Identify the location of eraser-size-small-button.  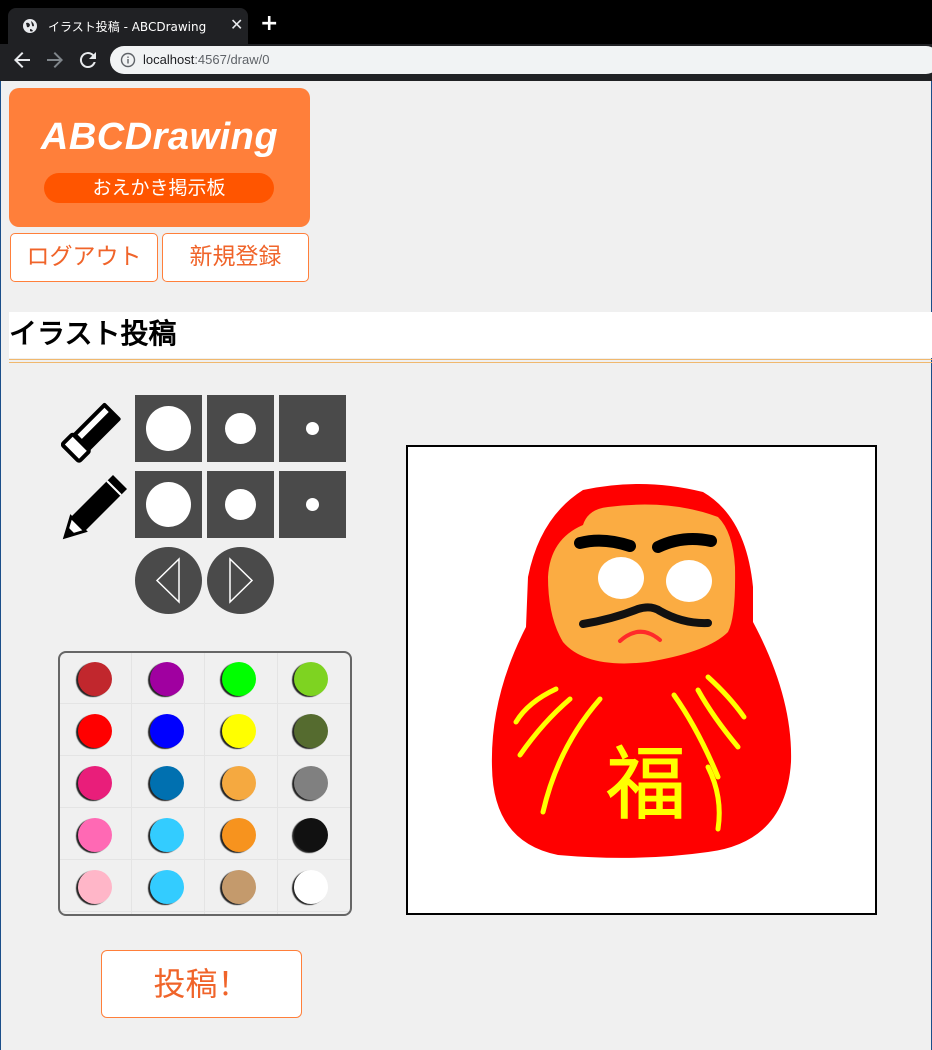
(312, 428).